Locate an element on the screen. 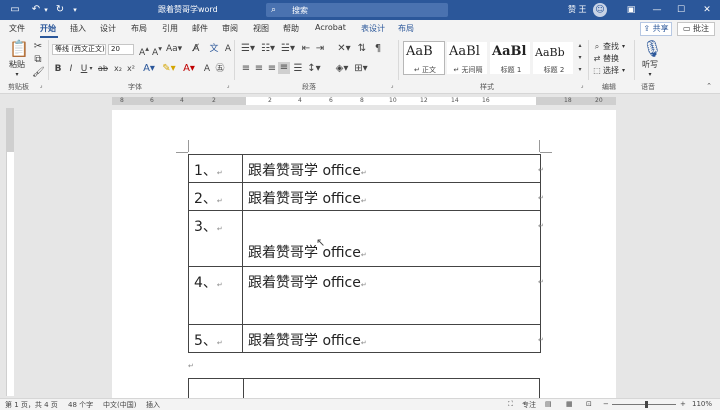 The width and height of the screenshot is (720, 410). phonetic-guide-icon: 文 is located at coordinates (214, 49).